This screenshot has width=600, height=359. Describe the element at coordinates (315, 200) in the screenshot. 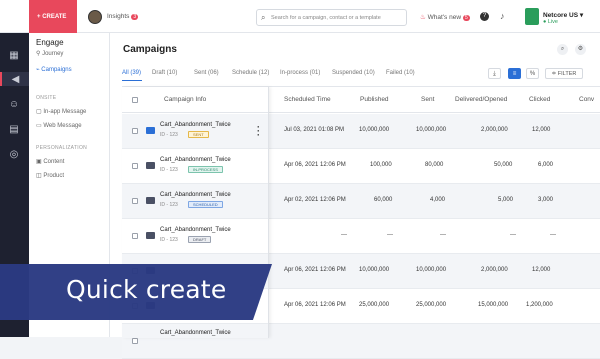

I see `scheduled-time: Apr 02, 2021 12:06 PM` at that location.